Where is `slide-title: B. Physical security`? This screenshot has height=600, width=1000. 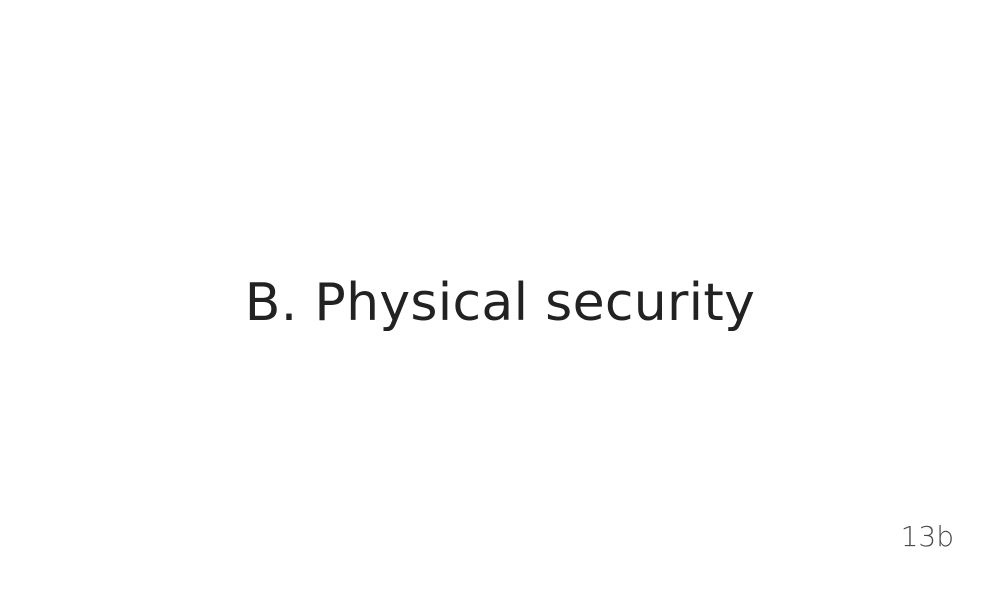 slide-title: B. Physical security is located at coordinates (500, 303).